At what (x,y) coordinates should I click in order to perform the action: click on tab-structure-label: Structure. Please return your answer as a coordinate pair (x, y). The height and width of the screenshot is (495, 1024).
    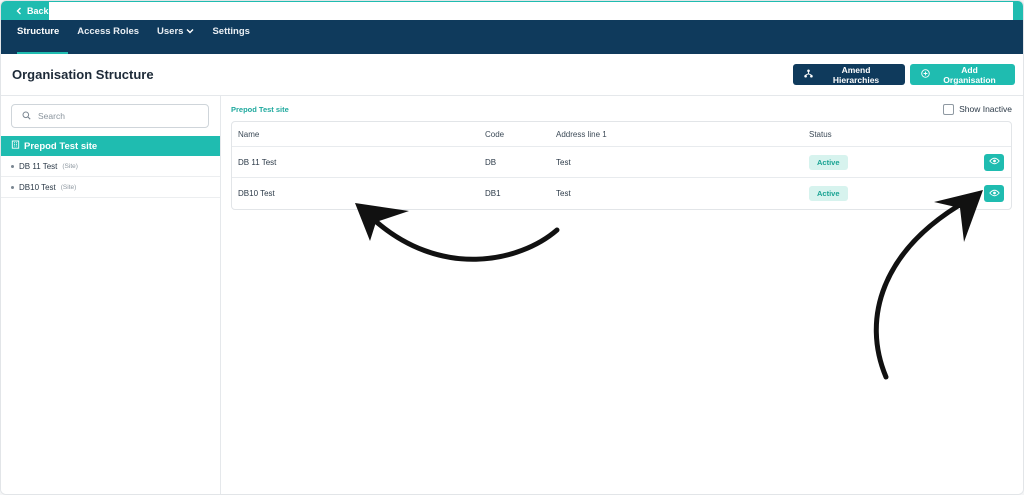
    Looking at the image, I should click on (38, 31).